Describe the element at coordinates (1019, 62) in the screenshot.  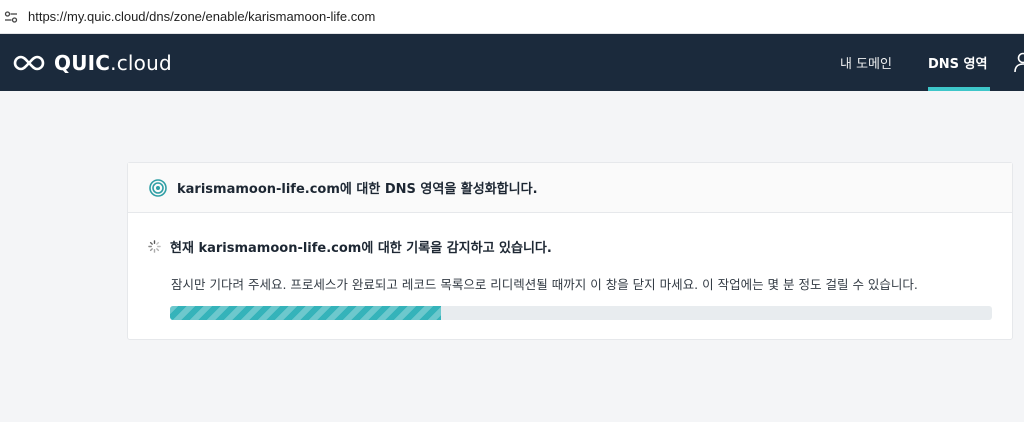
I see `user-icon` at that location.